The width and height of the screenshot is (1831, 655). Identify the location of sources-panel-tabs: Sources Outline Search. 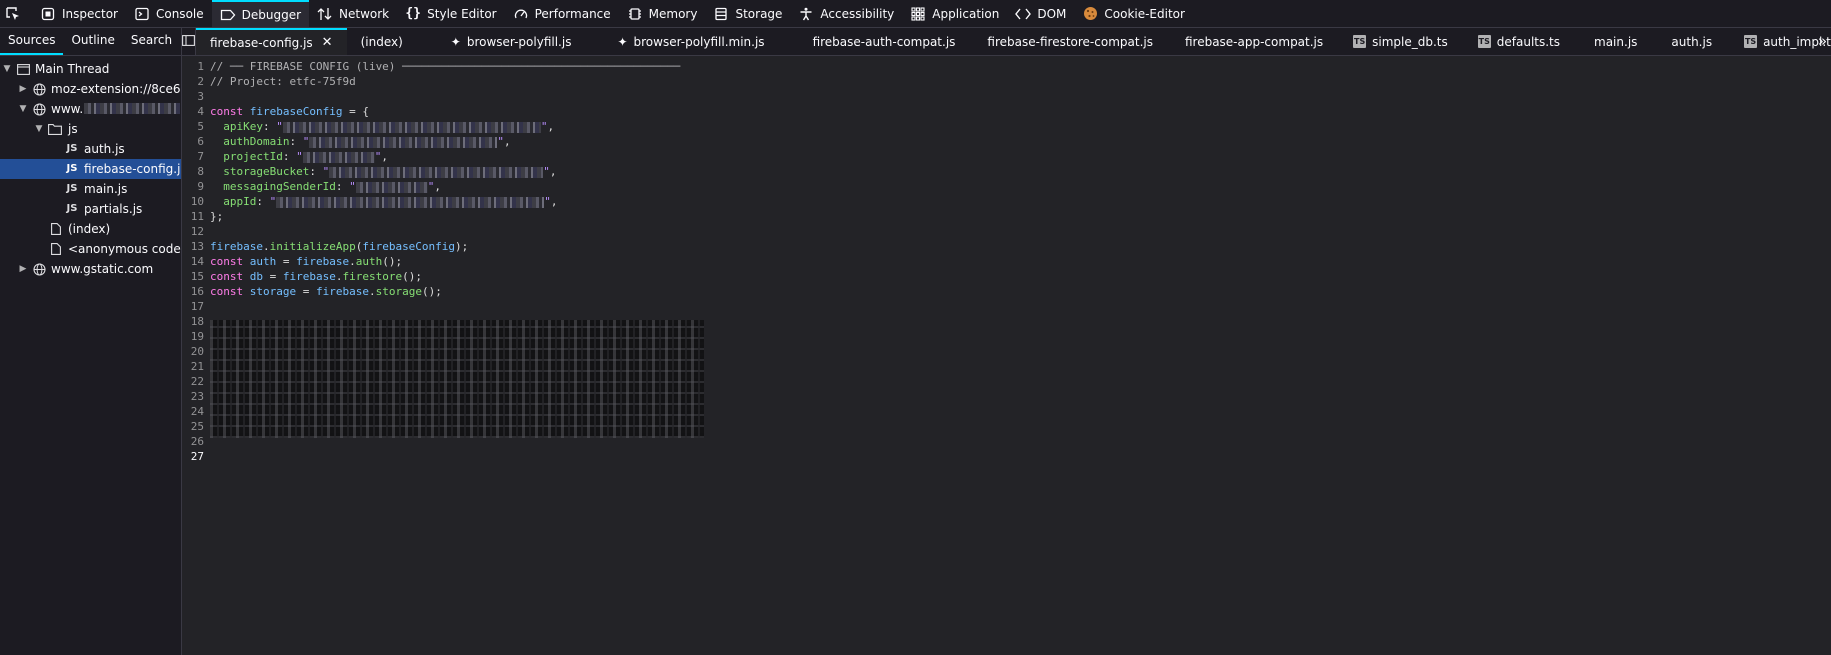
(90, 42).